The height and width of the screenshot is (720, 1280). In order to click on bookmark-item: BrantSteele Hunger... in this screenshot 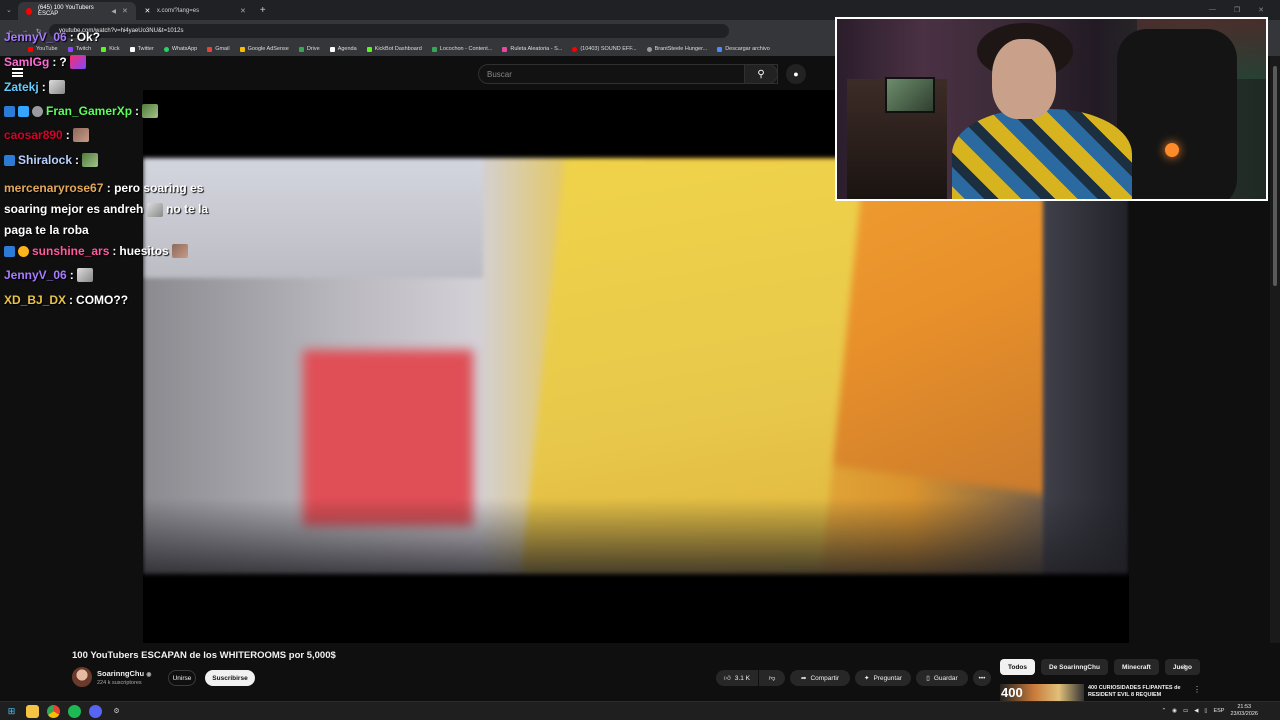, I will do `click(676, 49)`.